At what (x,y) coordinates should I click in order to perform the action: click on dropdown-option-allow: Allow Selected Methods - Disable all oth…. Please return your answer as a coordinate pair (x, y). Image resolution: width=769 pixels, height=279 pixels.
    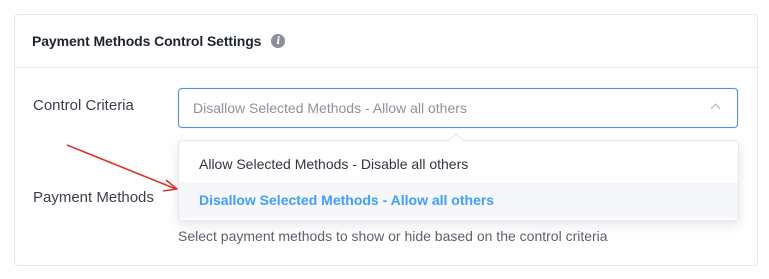
    Looking at the image, I should click on (458, 164).